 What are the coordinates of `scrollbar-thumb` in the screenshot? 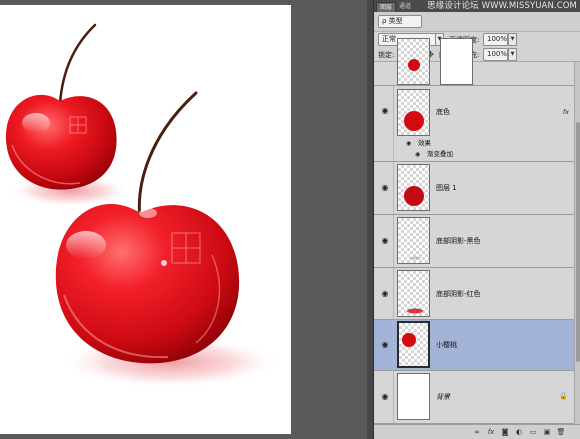 It's located at (578, 242).